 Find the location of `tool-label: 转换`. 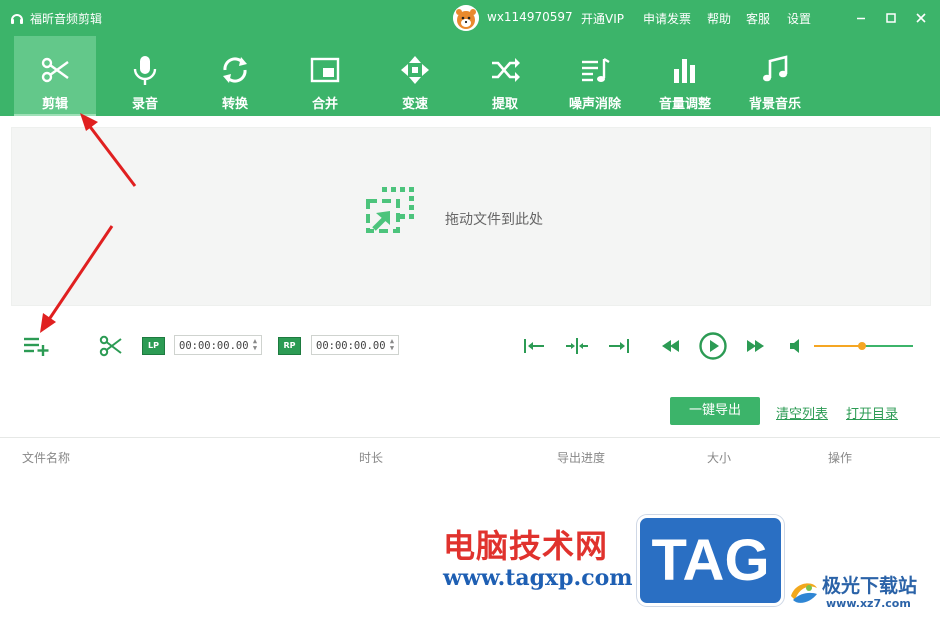

tool-label: 转换 is located at coordinates (234, 104).